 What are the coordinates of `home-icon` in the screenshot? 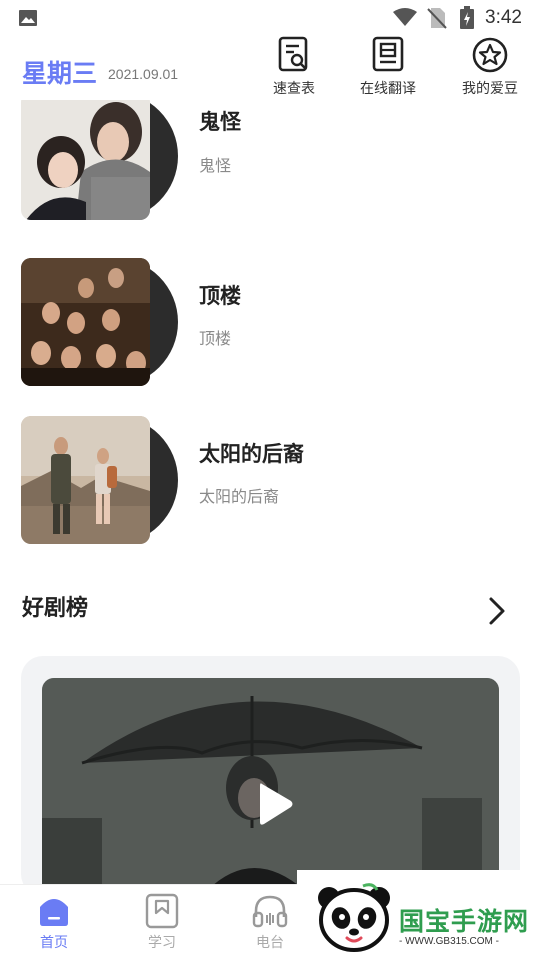 It's located at (54, 911).